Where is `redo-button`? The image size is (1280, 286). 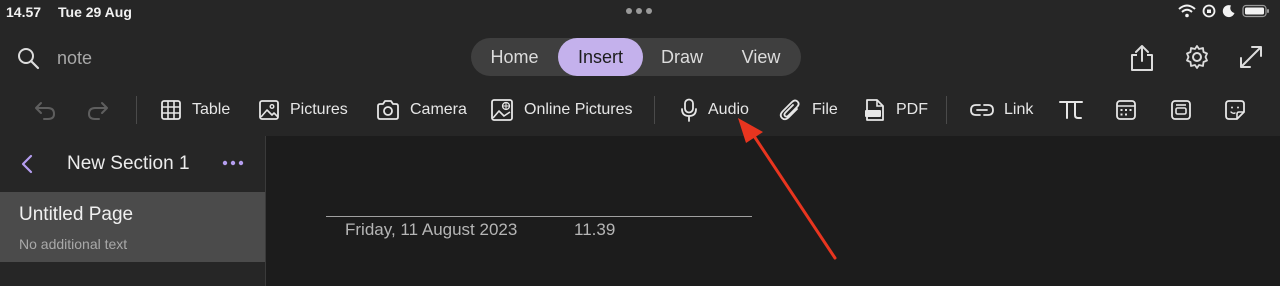 redo-button is located at coordinates (98, 110).